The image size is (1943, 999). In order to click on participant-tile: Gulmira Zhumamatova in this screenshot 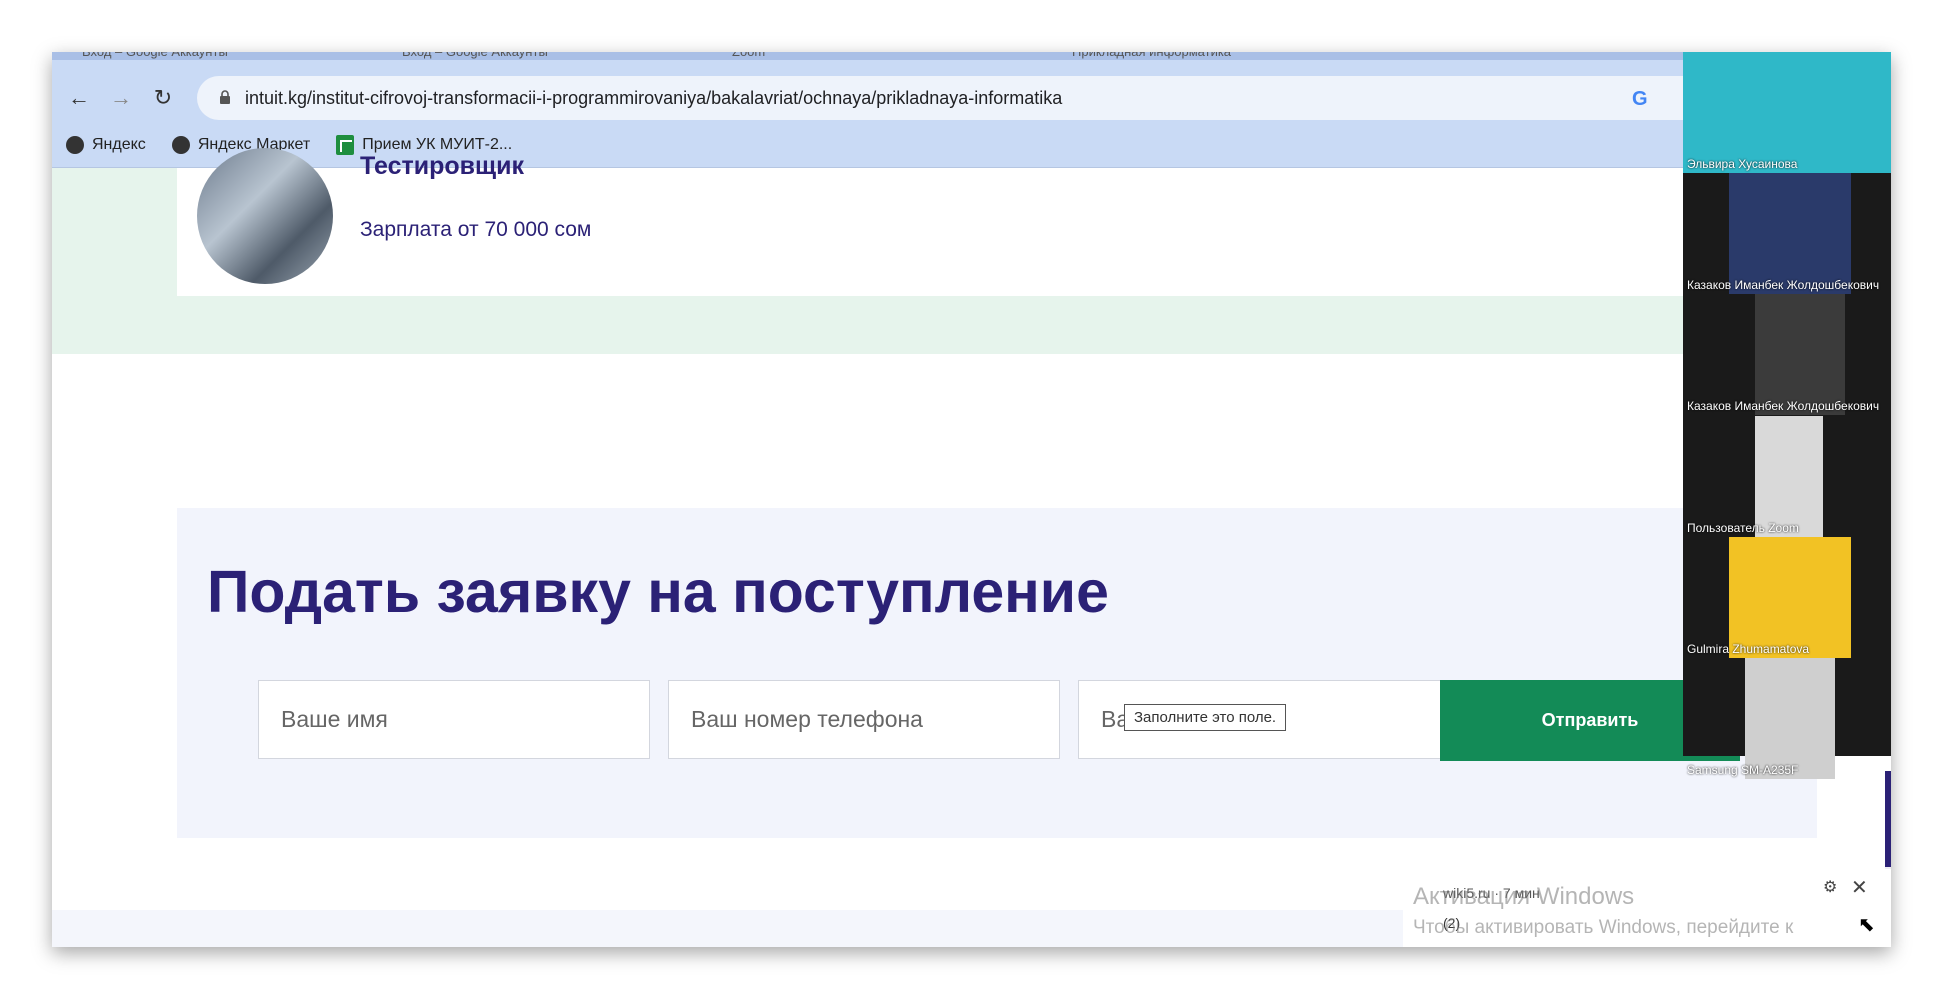, I will do `click(1787, 597)`.